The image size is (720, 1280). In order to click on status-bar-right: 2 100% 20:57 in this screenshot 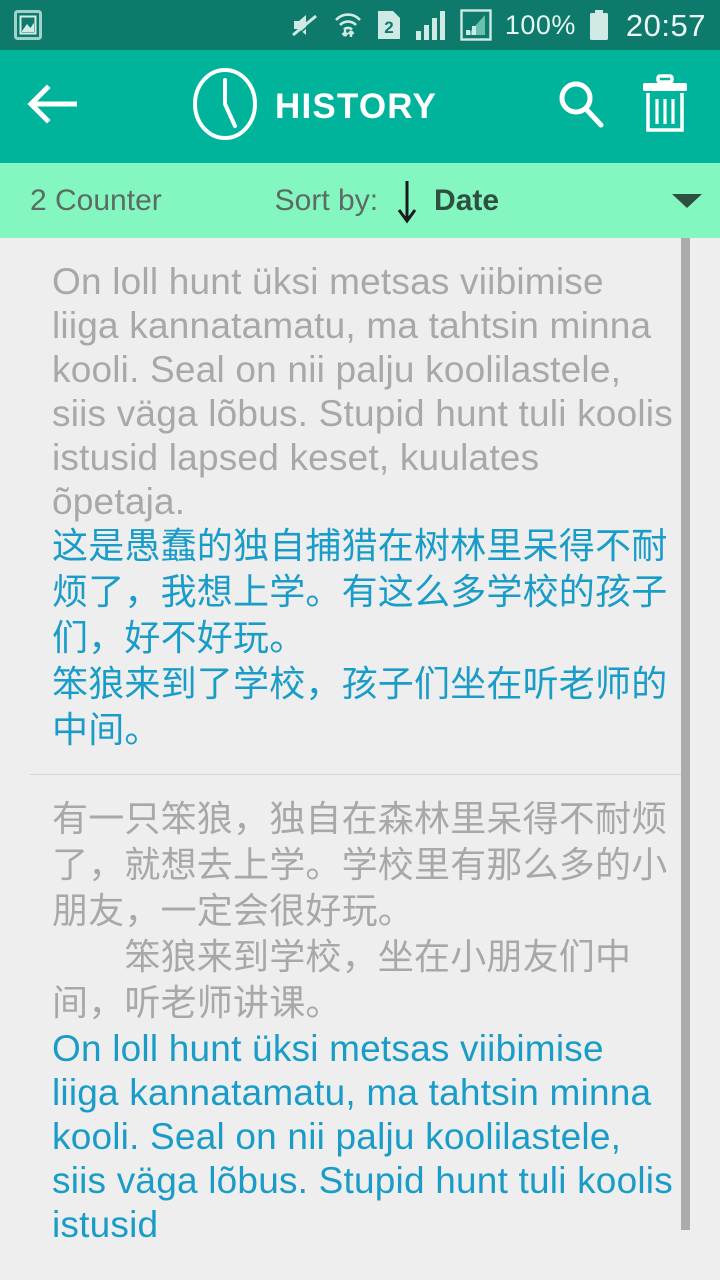, I will do `click(498, 25)`.